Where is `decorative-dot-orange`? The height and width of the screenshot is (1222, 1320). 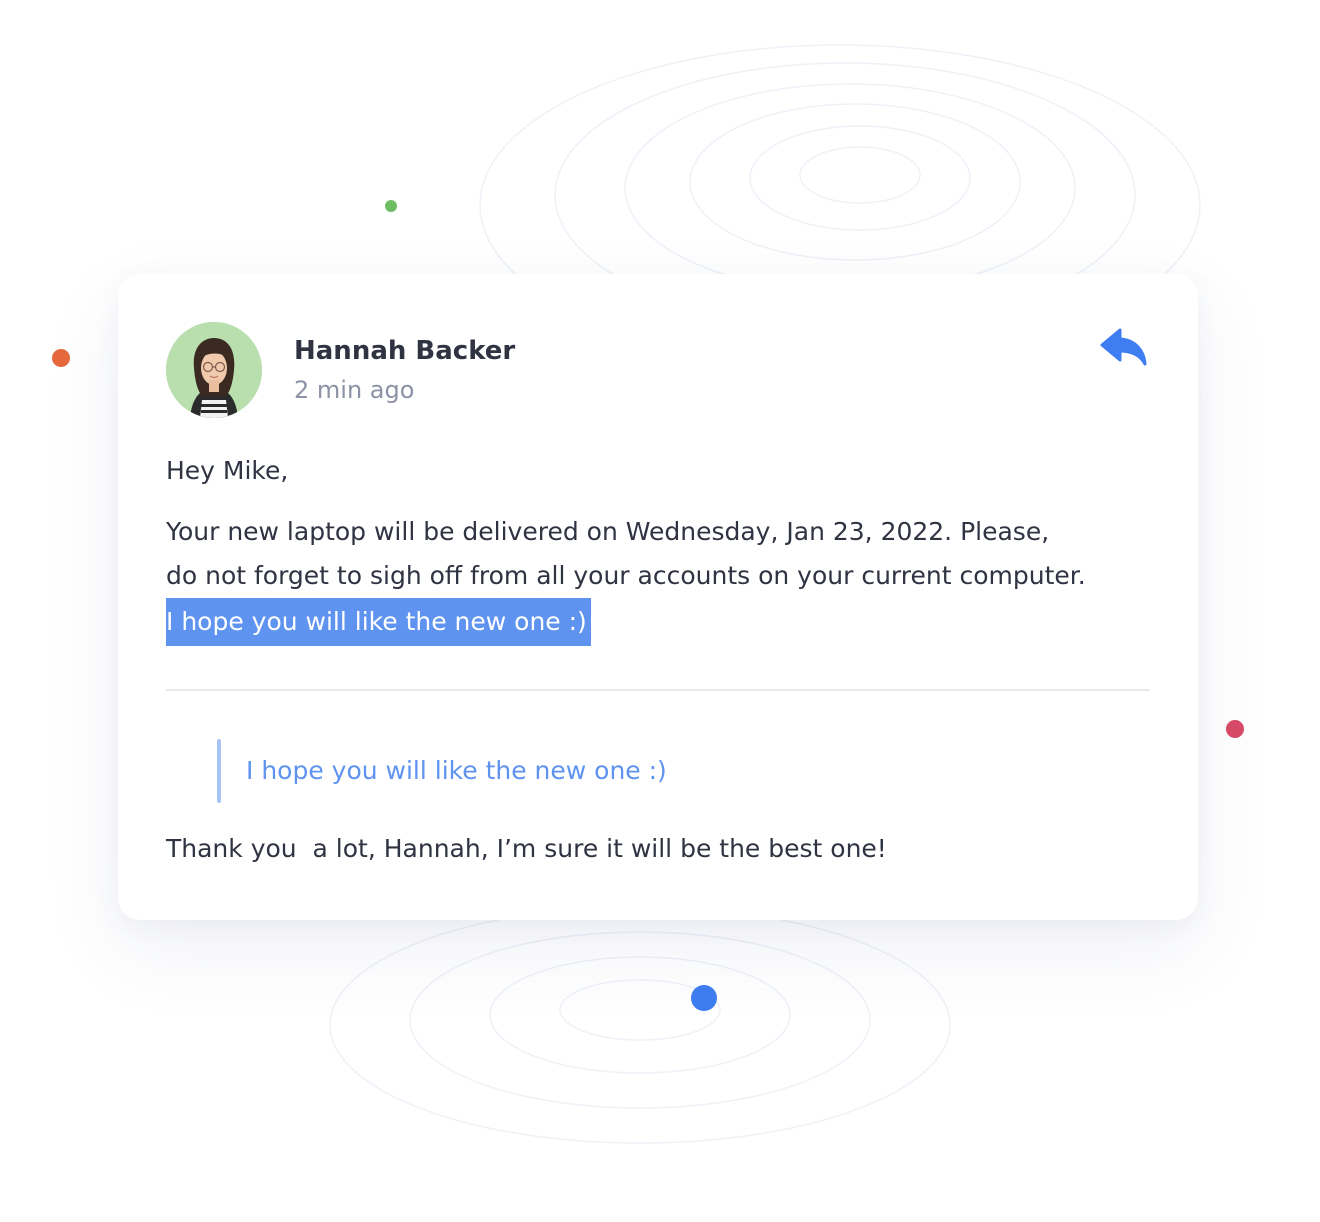
decorative-dot-orange is located at coordinates (61, 358).